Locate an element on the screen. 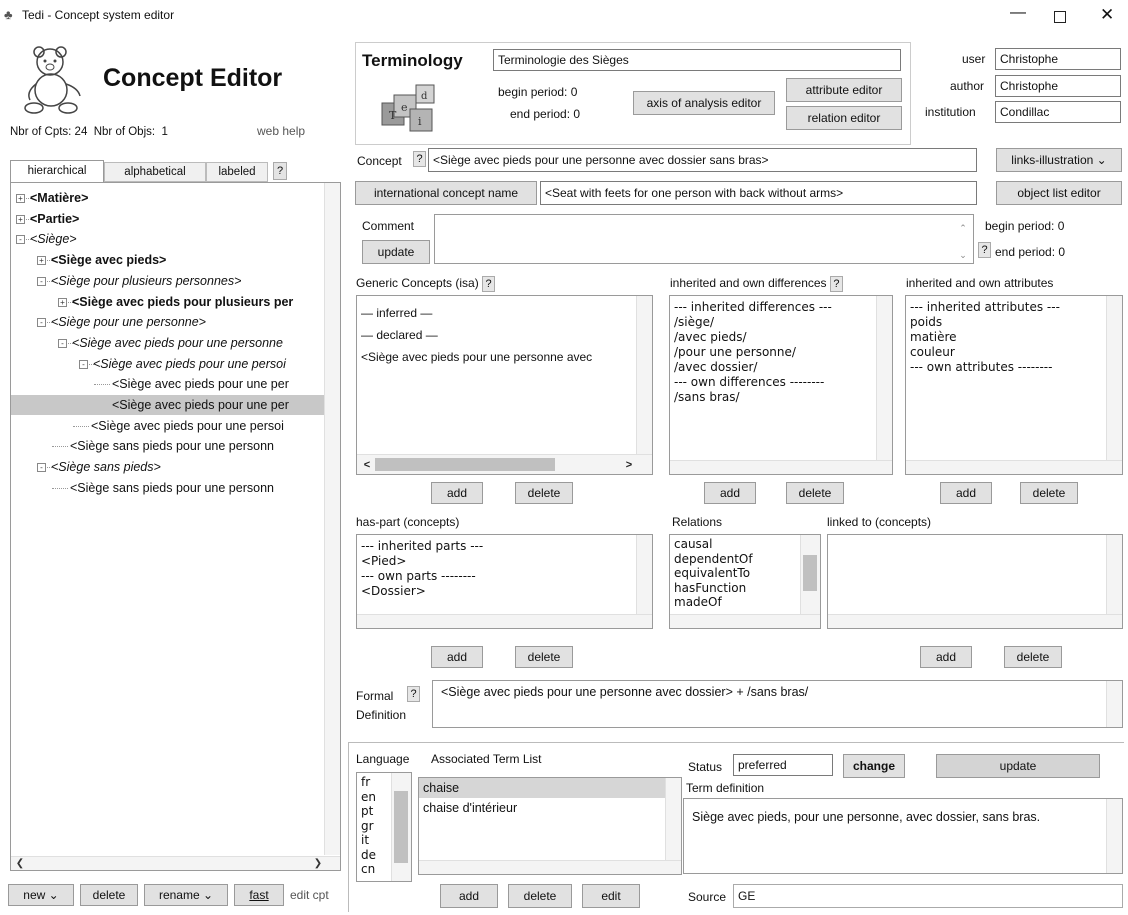  international-concept-name-button: international concept name is located at coordinates (446, 193).